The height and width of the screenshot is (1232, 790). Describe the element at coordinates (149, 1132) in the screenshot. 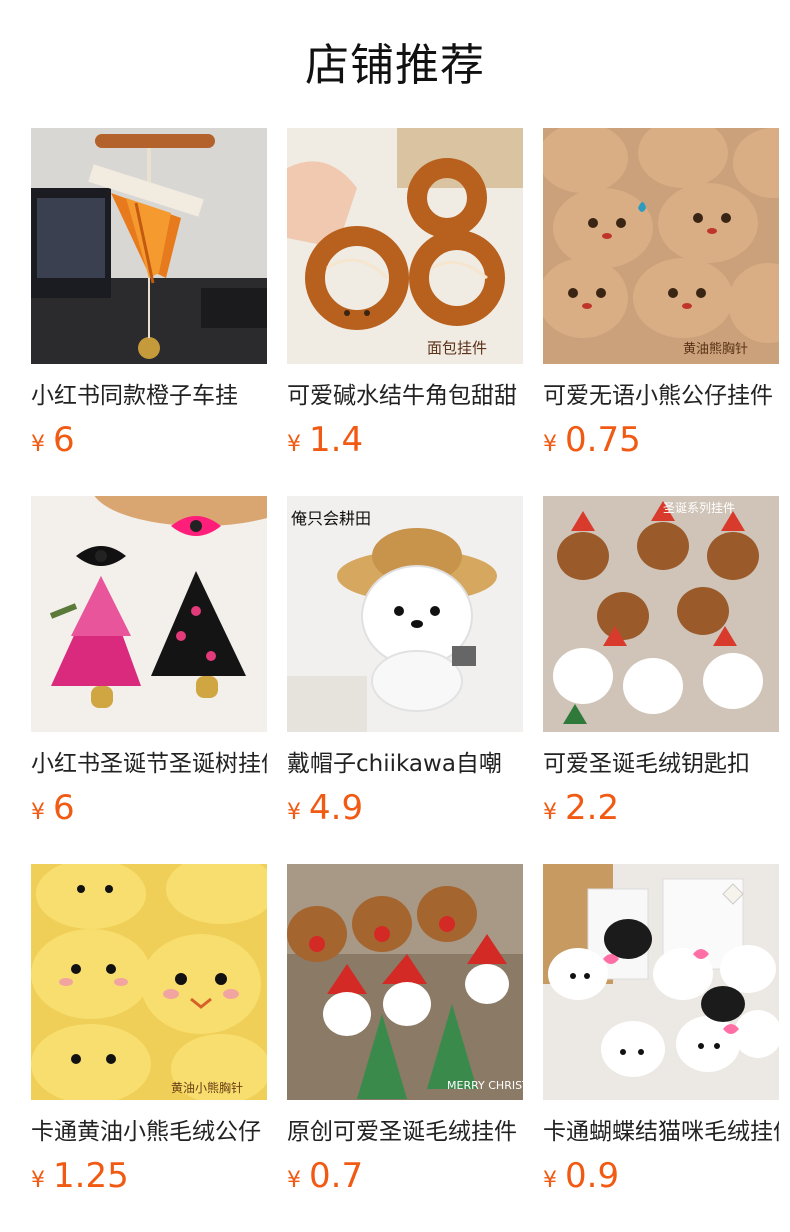

I see `product-name: 卡通黄油小熊毛绒公仔` at that location.